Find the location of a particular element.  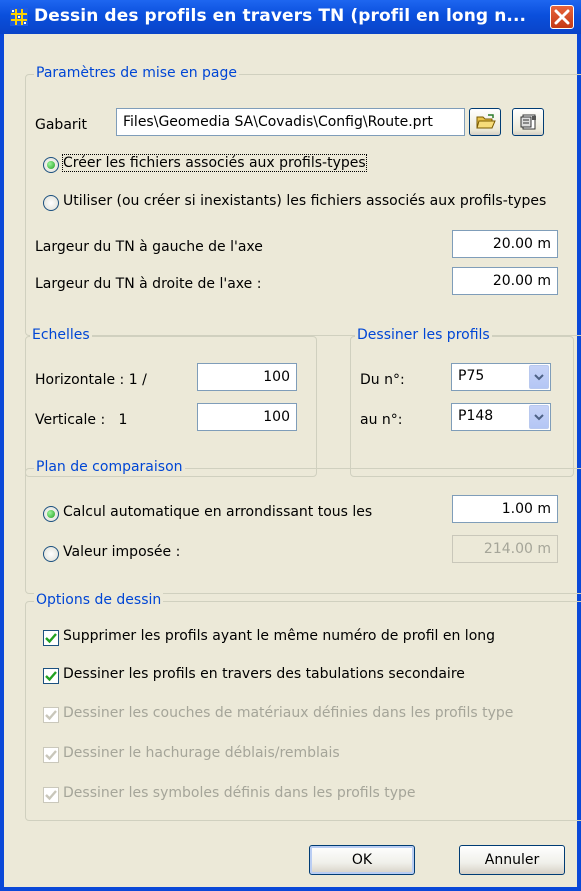

gabarit-label: Gabarit is located at coordinates (61, 125).